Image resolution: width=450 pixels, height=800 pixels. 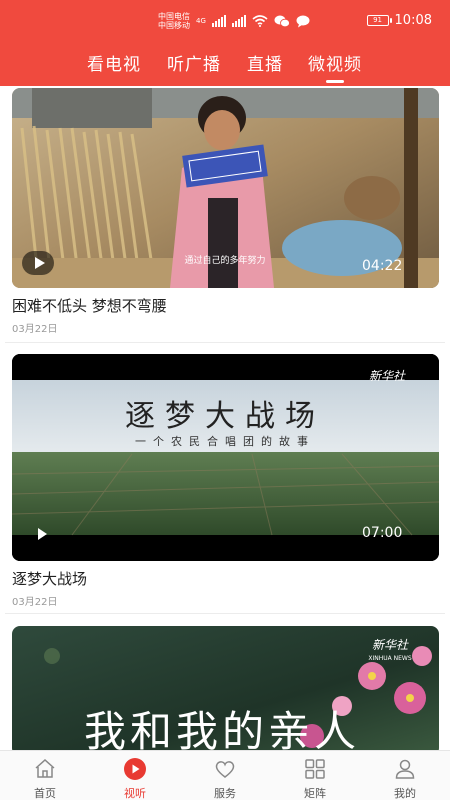 I want to click on overlay-title: 逐梦大战场, so click(x=225, y=416).